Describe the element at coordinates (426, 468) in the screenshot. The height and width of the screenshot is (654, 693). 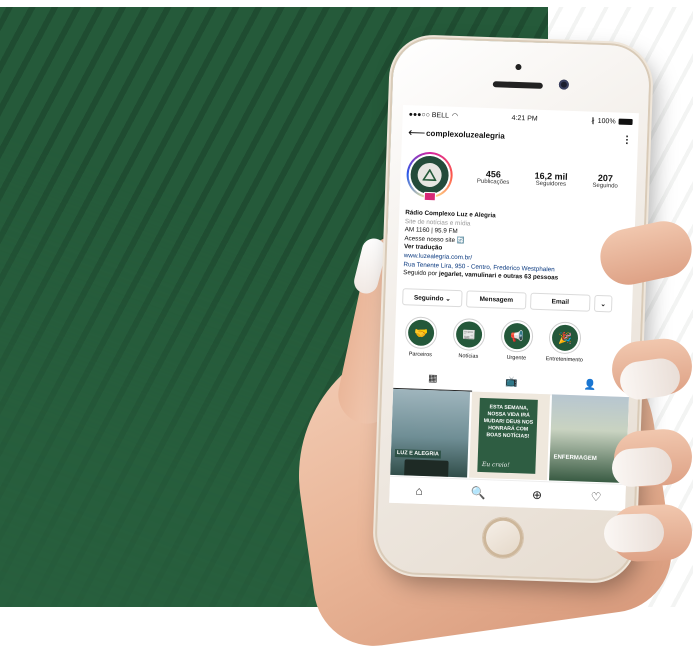
I see `post-image-object` at that location.